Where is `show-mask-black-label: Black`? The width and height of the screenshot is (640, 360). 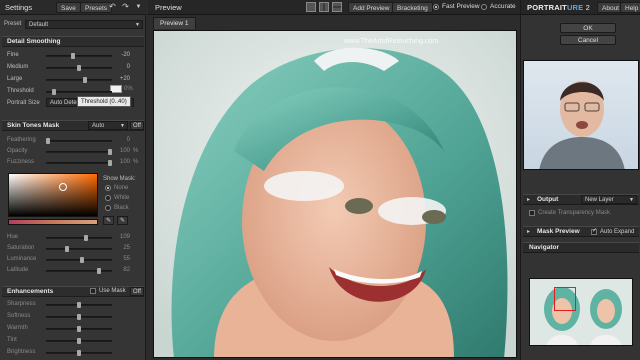 show-mask-black-label: Black is located at coordinates (121, 208).